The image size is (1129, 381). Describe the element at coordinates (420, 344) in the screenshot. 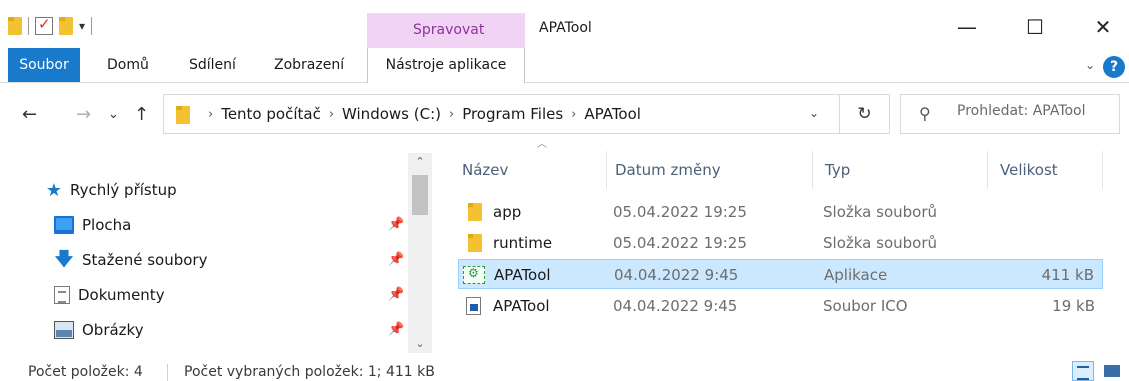

I see `scroll-down-arrow-icon: ⌄` at that location.